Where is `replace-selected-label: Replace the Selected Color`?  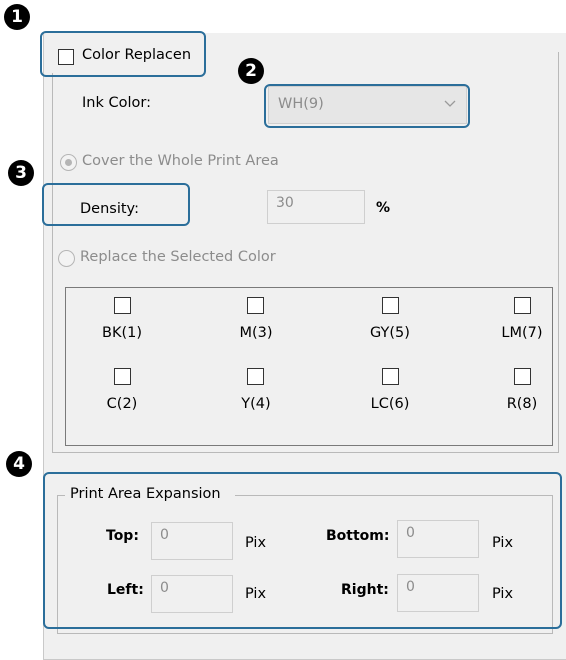 replace-selected-label: Replace the Selected Color is located at coordinates (178, 257).